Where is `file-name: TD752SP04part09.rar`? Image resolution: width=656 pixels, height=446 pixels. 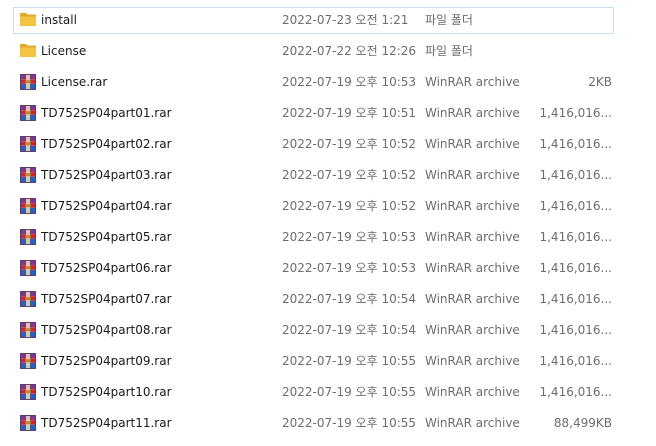 file-name: TD752SP04part09.rar is located at coordinates (106, 361).